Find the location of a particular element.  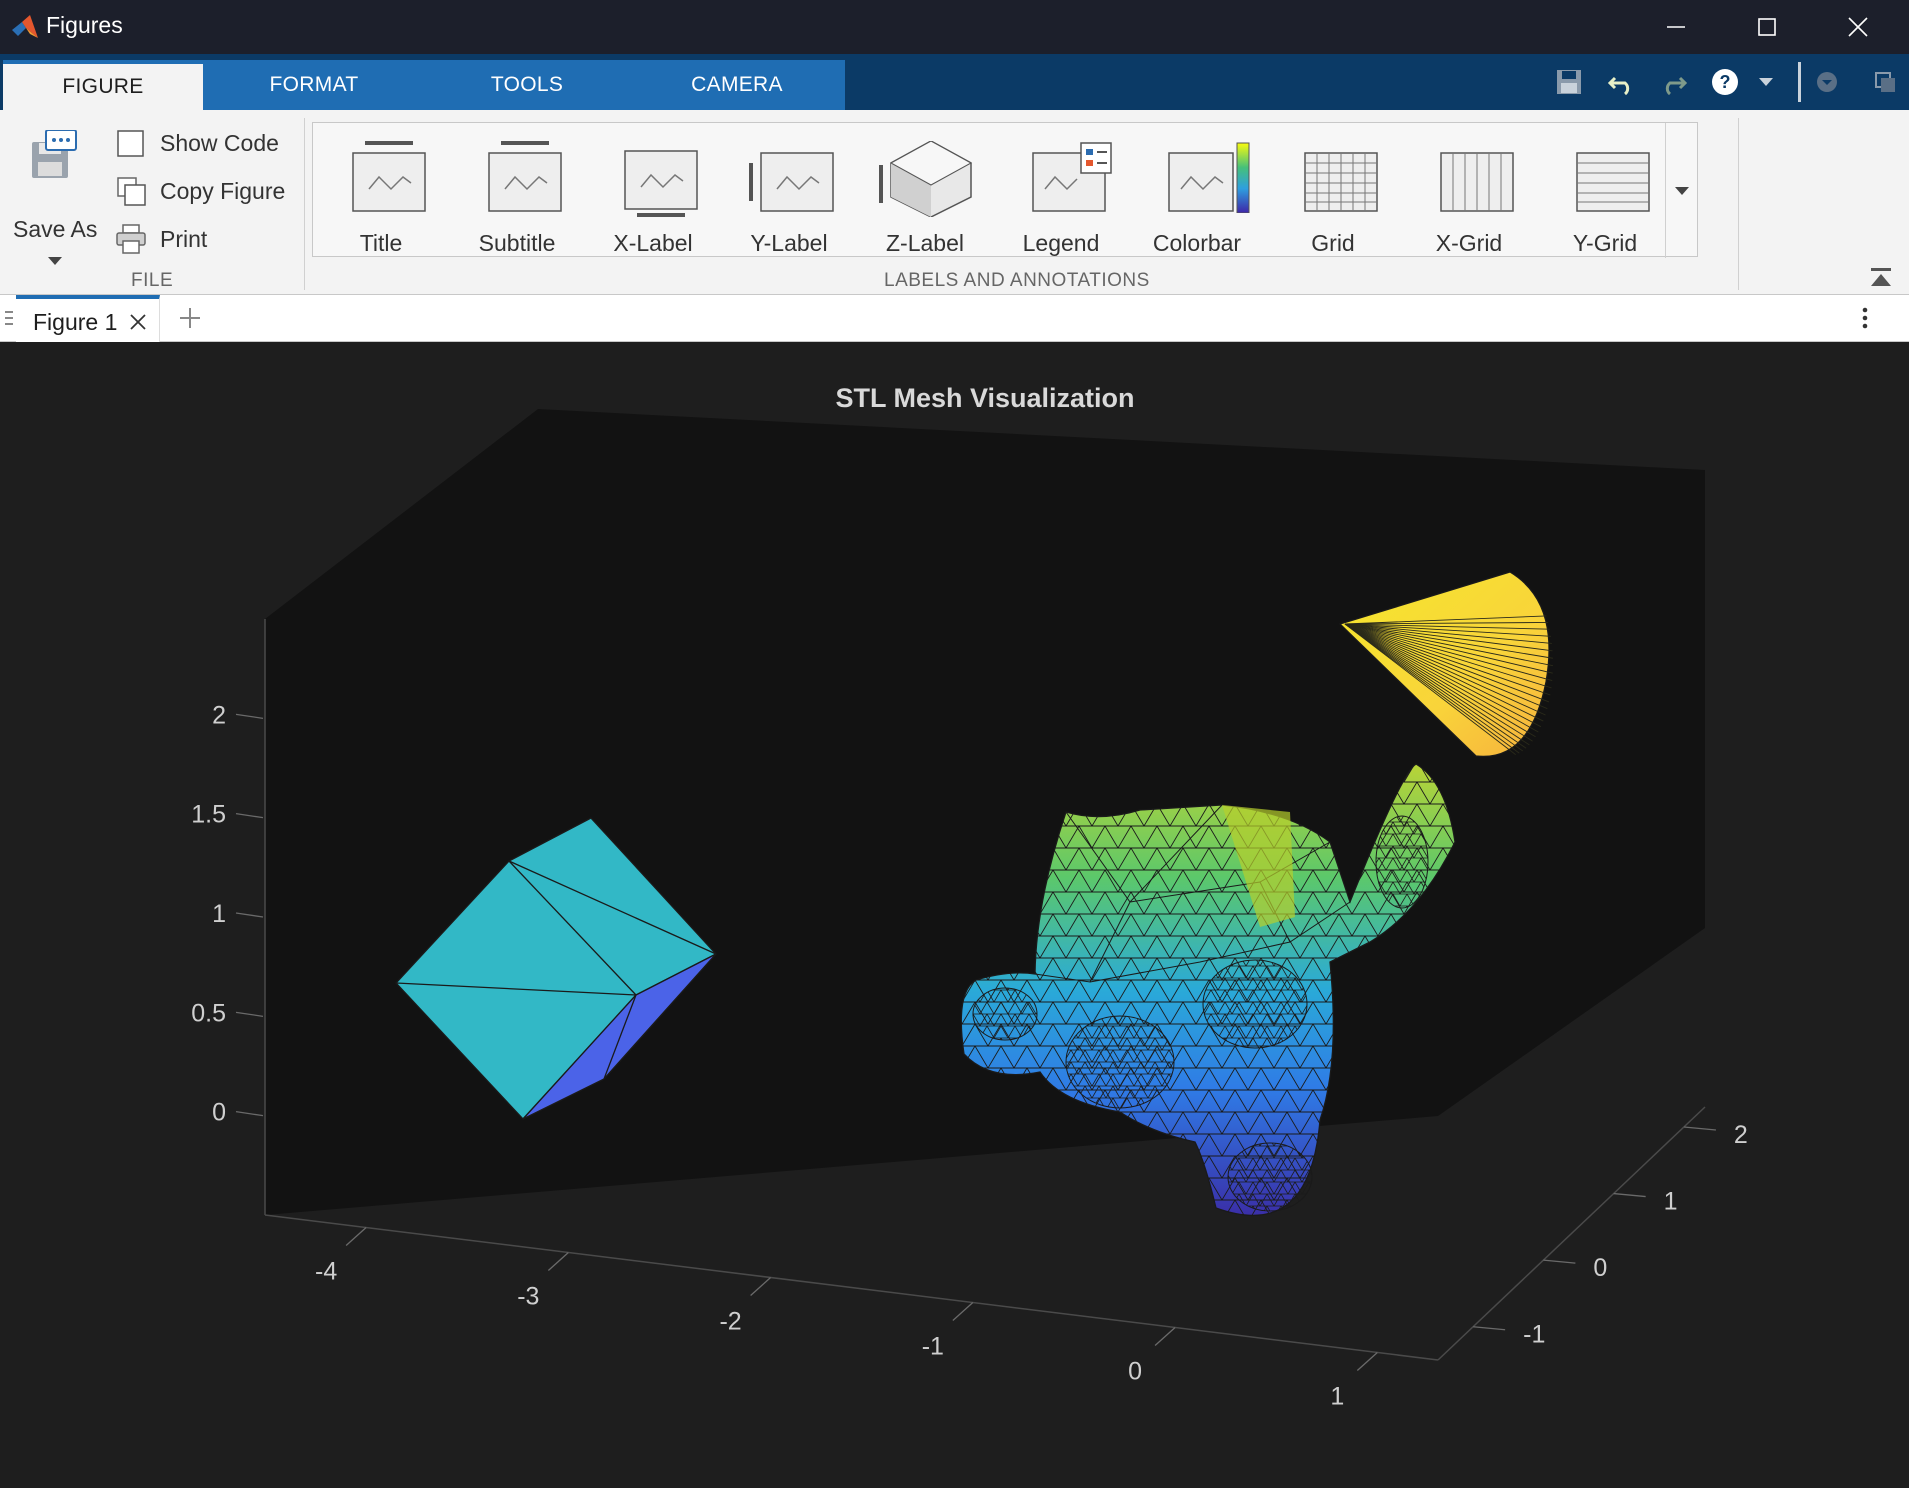

gallery-subtitle-label: Subtitle is located at coordinates (517, 243).